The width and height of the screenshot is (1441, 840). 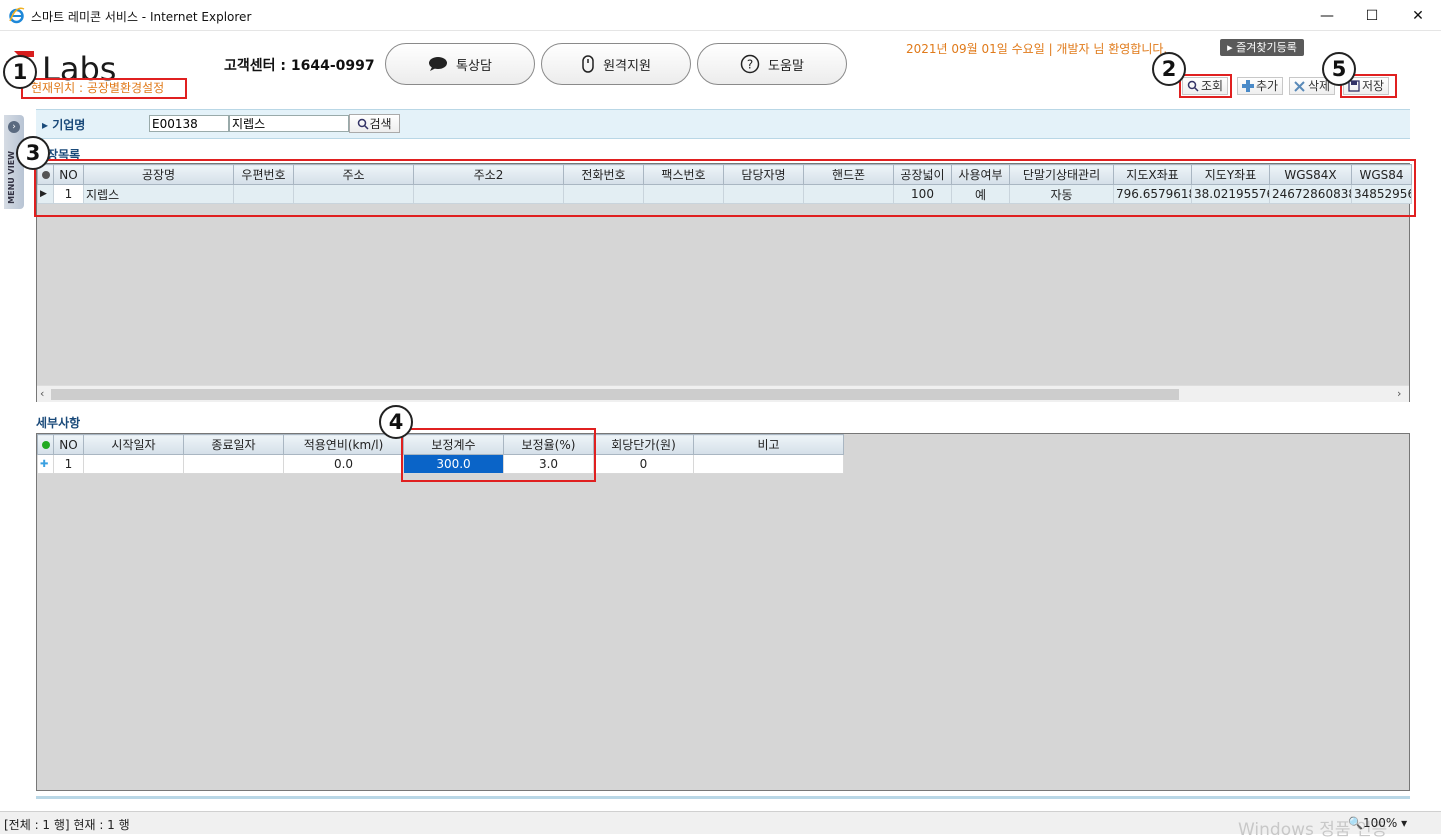 What do you see at coordinates (189, 123) in the screenshot?
I see `company-code-input` at bounding box center [189, 123].